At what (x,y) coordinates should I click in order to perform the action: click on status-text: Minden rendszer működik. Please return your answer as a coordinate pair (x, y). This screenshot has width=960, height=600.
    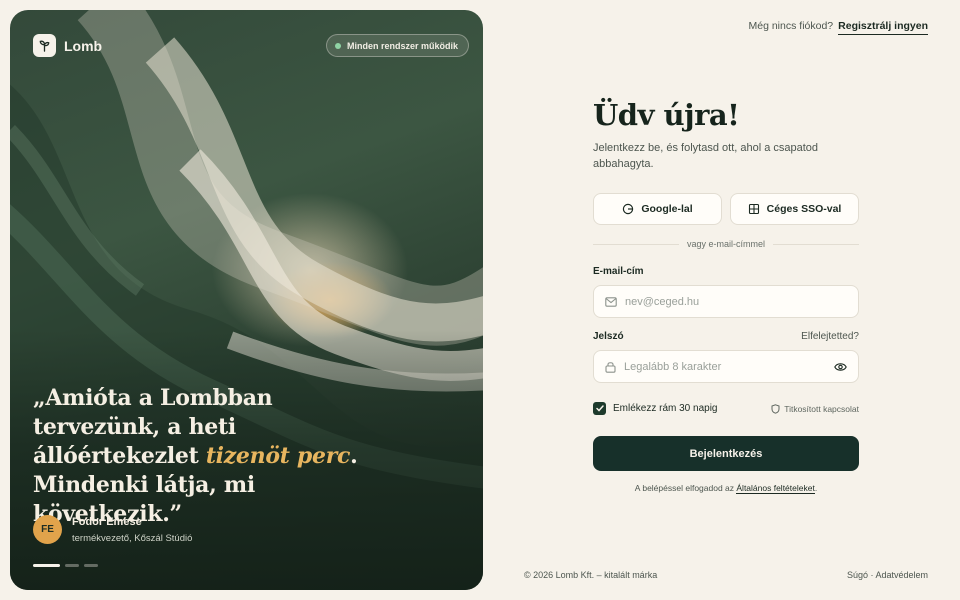
    Looking at the image, I should click on (403, 45).